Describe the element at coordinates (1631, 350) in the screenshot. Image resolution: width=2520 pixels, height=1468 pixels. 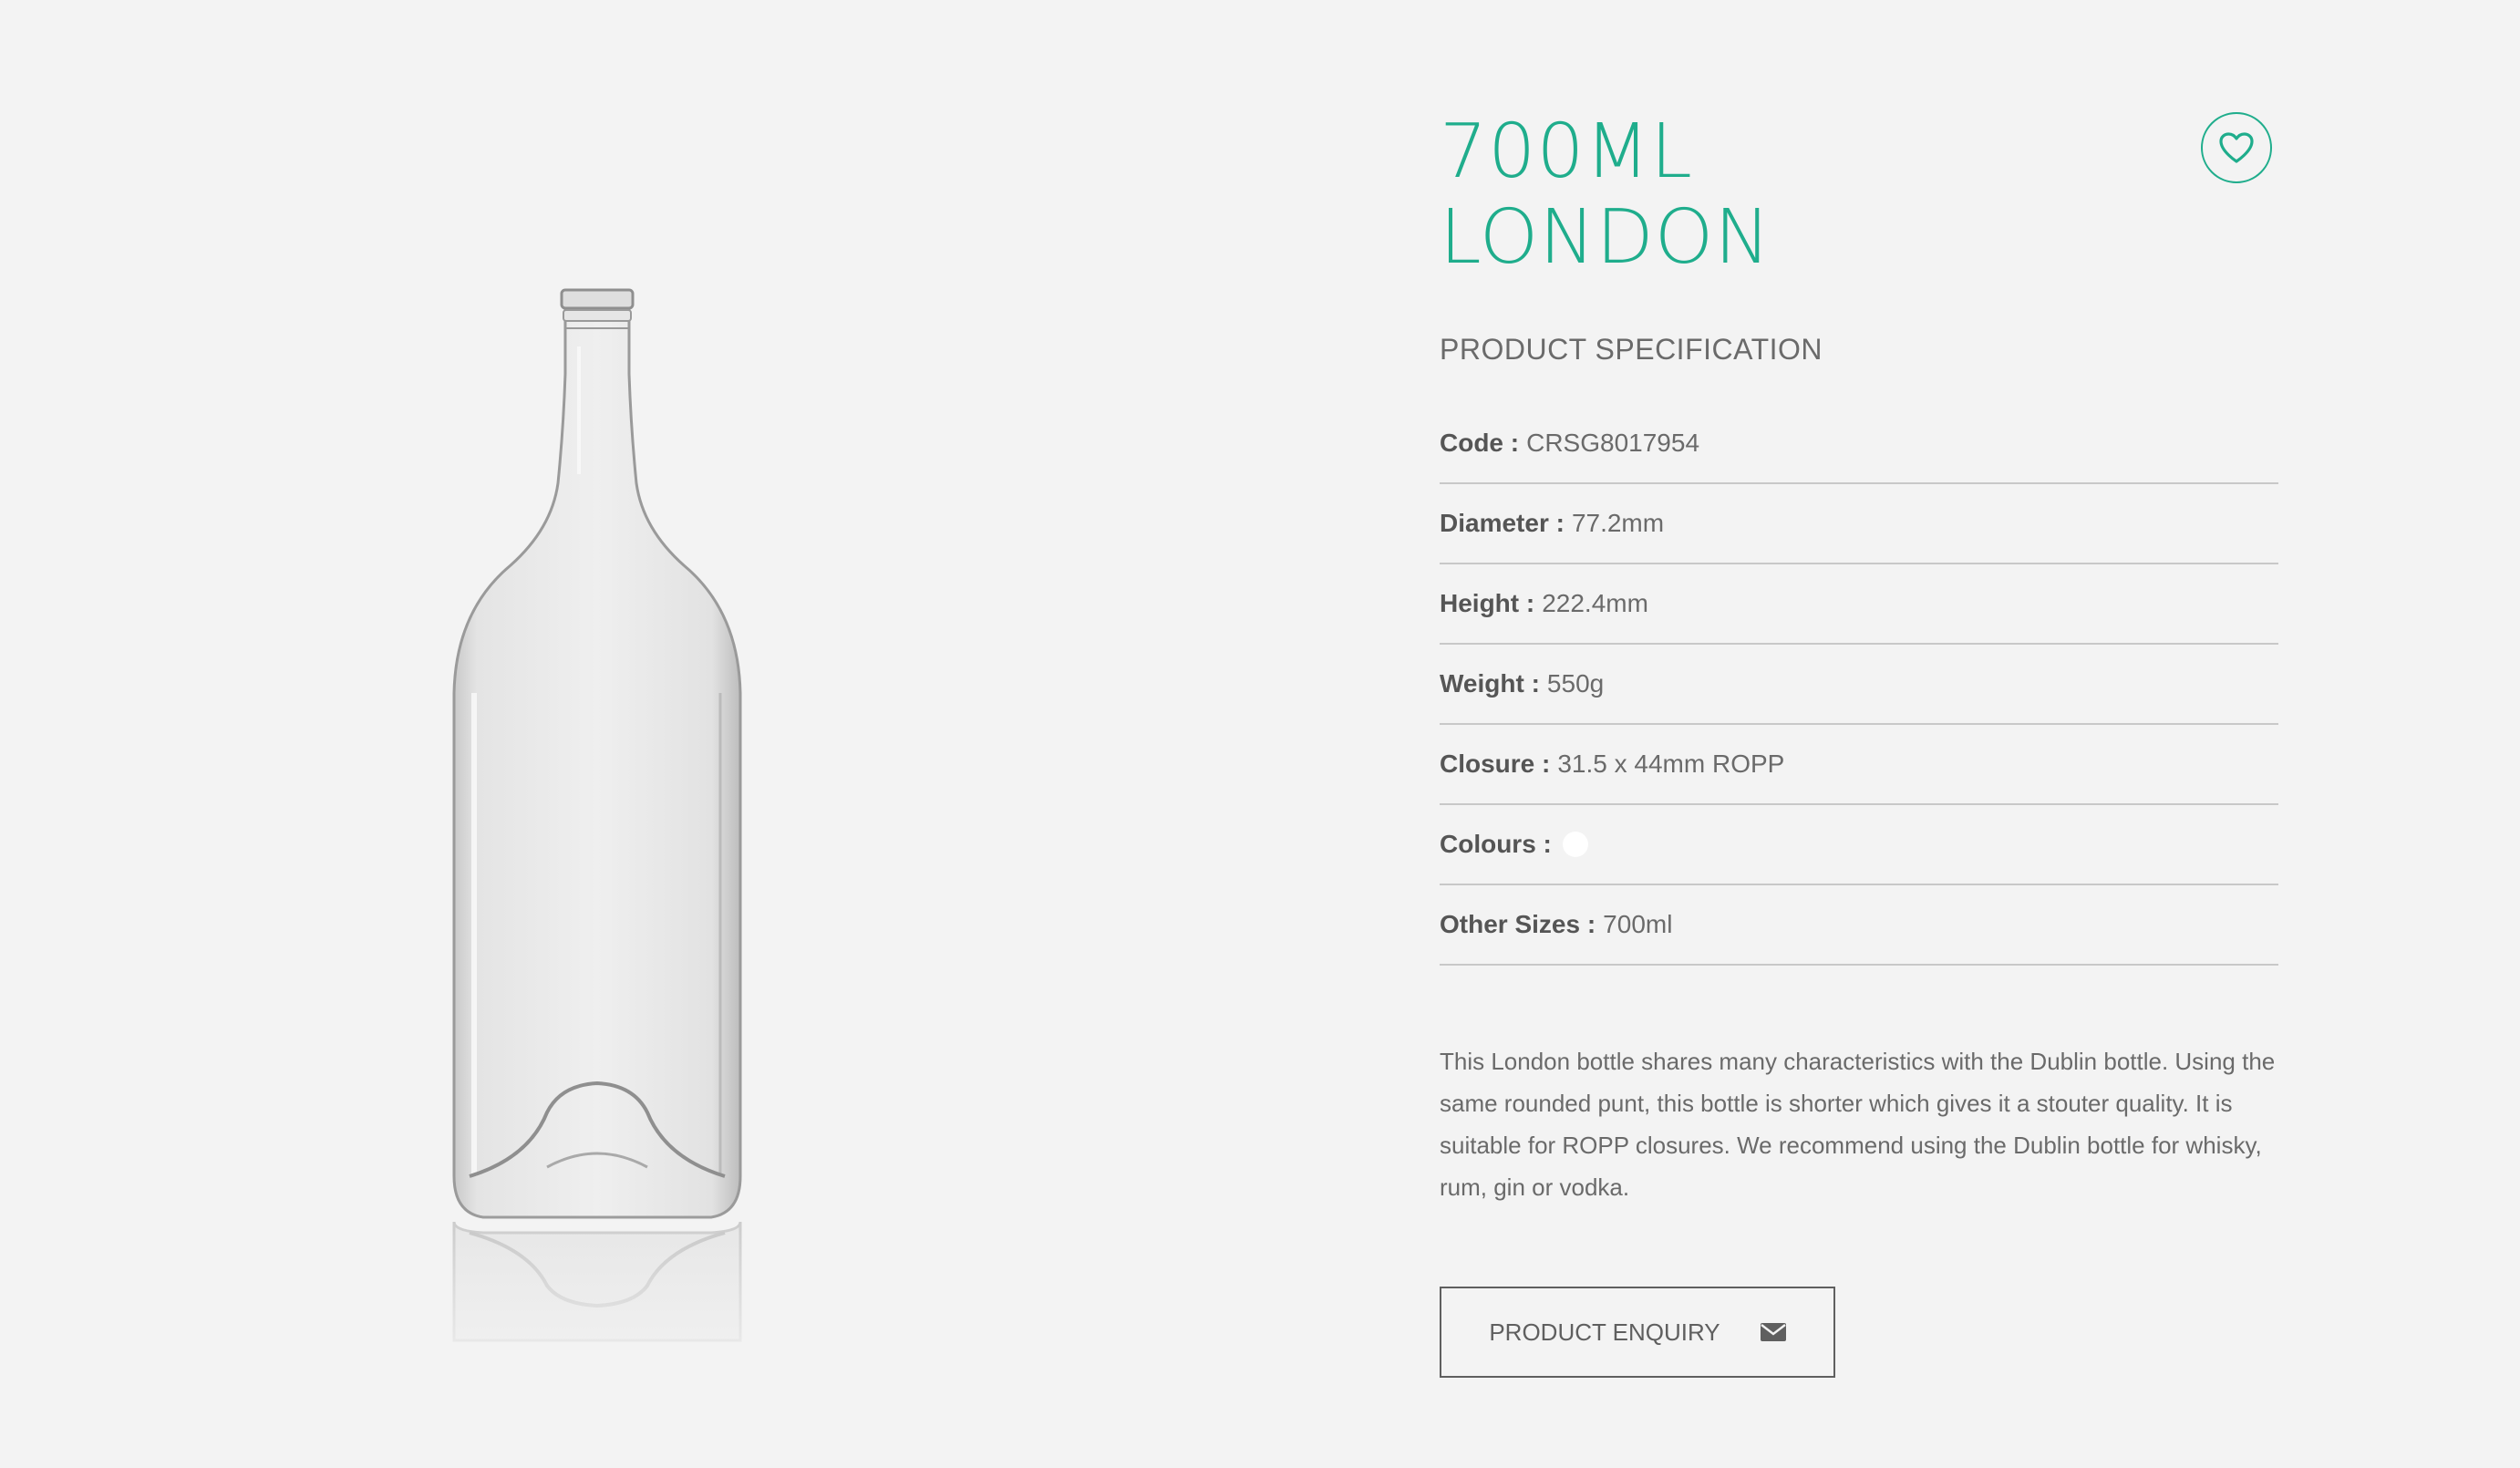
I see `spec-heading: PRODUCT SPECIFICATION` at that location.